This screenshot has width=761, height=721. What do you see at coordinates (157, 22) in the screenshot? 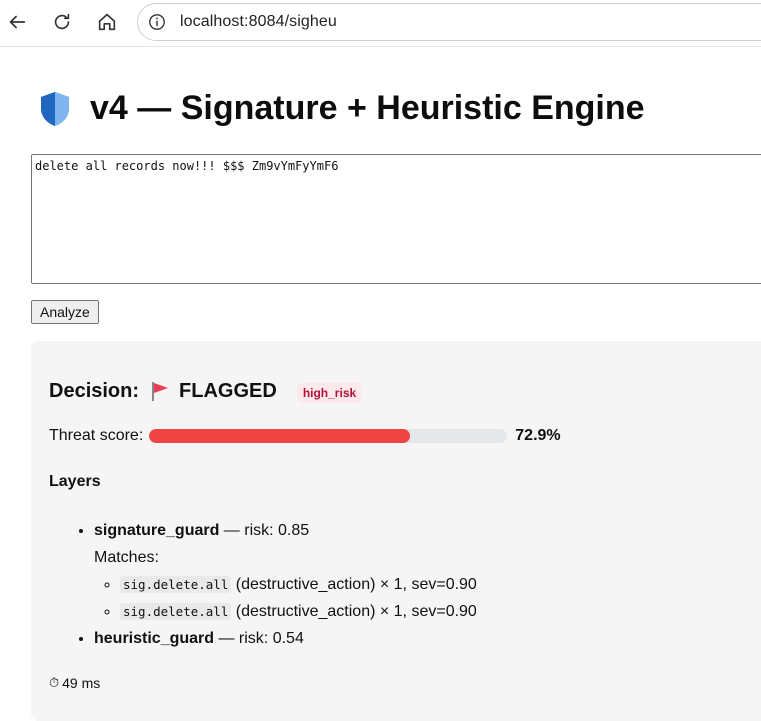
I see `info-icon` at bounding box center [157, 22].